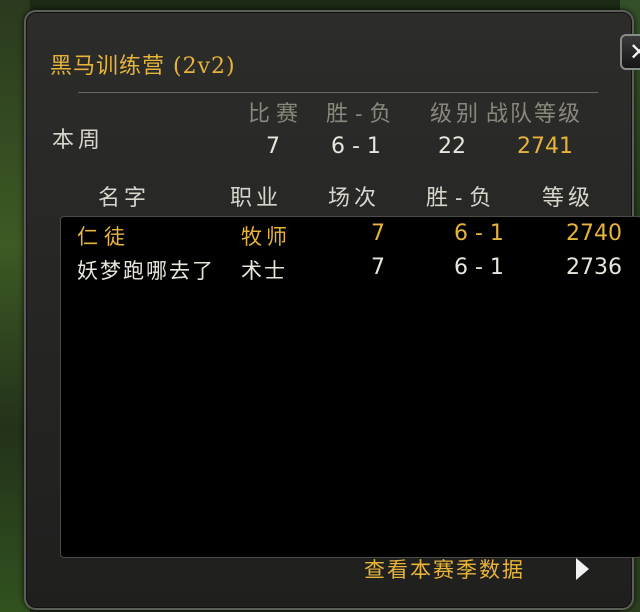  Describe the element at coordinates (582, 569) in the screenshot. I see `play-arrow-icon` at that location.